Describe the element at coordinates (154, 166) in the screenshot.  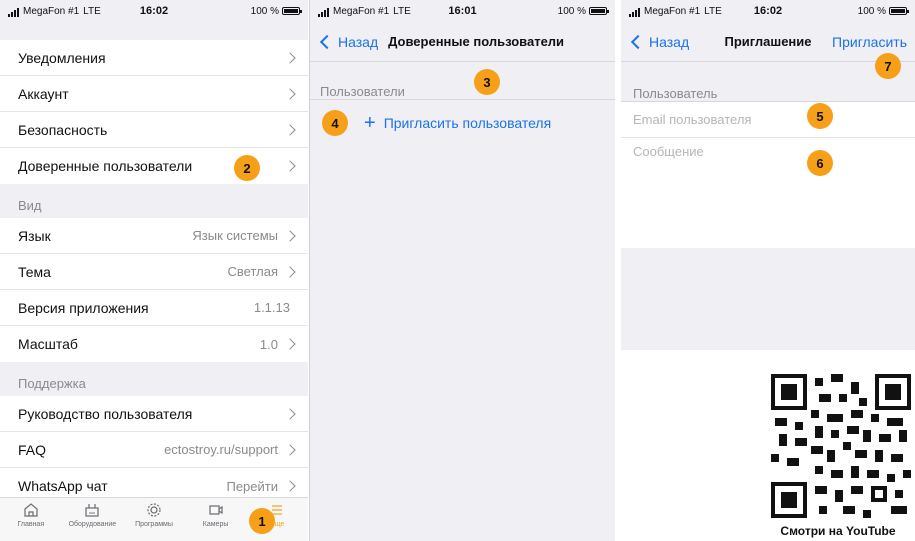
I see `settings-item-trusted-users: Доверенные пользователи` at that location.